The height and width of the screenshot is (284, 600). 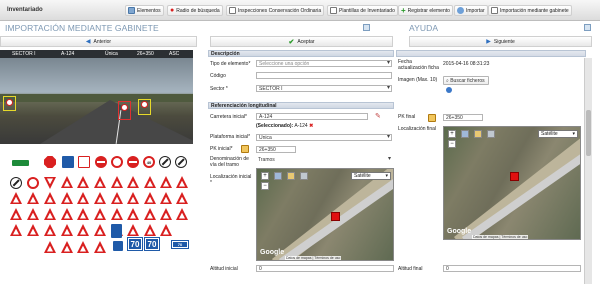 I want to click on help-icon, so click(x=449, y=90).